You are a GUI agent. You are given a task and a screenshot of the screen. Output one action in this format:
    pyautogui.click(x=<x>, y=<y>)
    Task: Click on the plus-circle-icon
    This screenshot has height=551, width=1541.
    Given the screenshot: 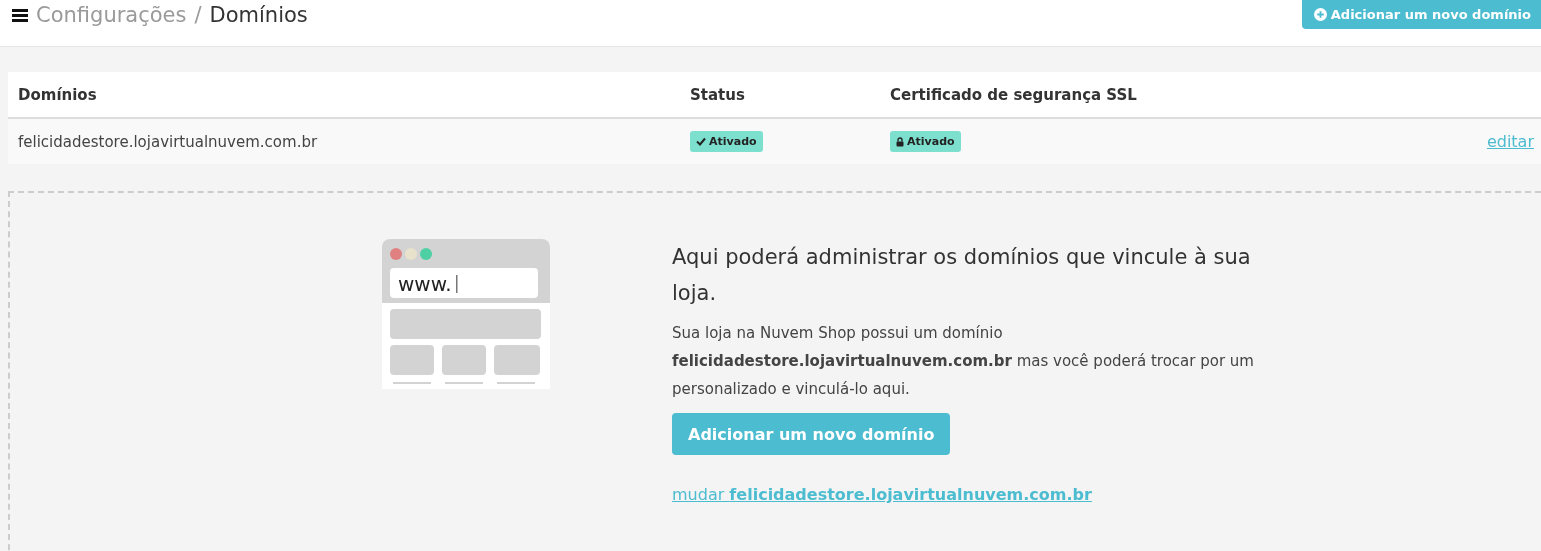 What is the action you would take?
    pyautogui.click(x=1320, y=14)
    